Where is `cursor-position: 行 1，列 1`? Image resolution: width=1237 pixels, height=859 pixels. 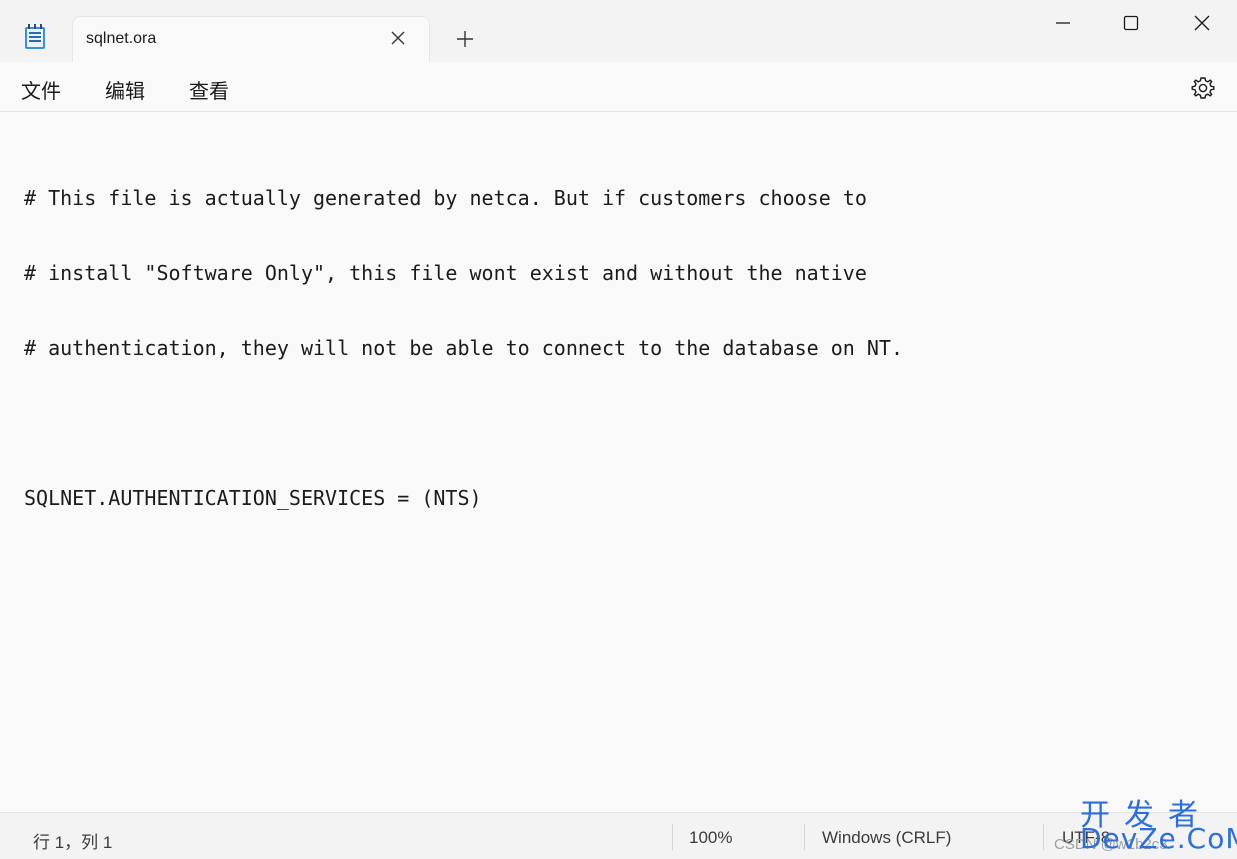 cursor-position: 行 1，列 1 is located at coordinates (73, 842).